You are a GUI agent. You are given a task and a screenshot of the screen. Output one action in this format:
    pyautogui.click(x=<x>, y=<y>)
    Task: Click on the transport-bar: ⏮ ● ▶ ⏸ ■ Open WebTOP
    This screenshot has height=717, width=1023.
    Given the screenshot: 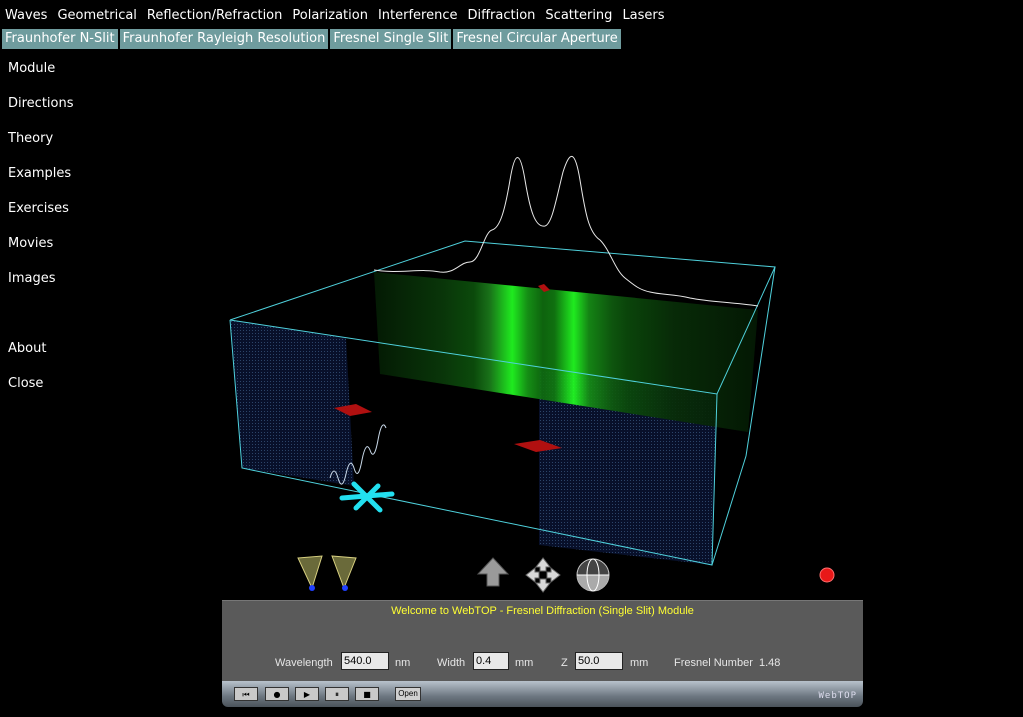 What is the action you would take?
    pyautogui.click(x=542, y=694)
    